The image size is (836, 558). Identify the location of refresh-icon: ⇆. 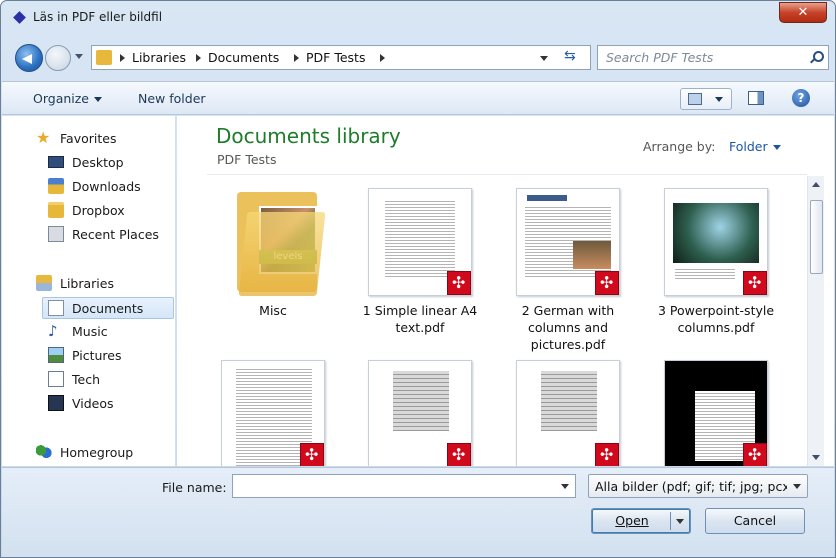
(570, 56).